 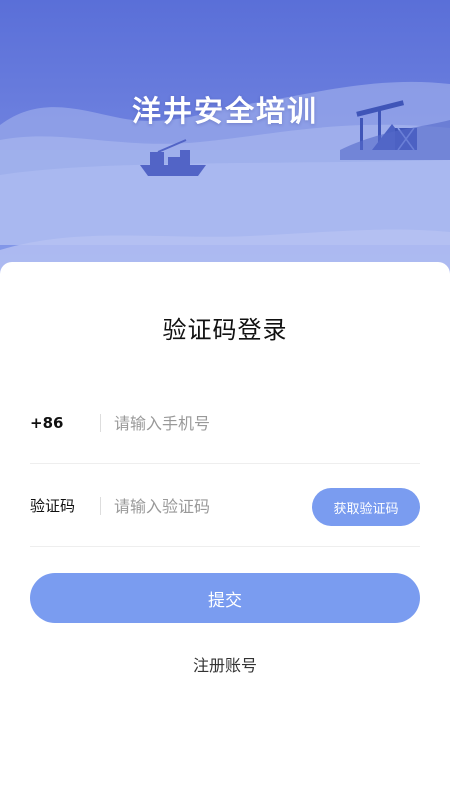 What do you see at coordinates (209, 506) in the screenshot?
I see `verification-code-input` at bounding box center [209, 506].